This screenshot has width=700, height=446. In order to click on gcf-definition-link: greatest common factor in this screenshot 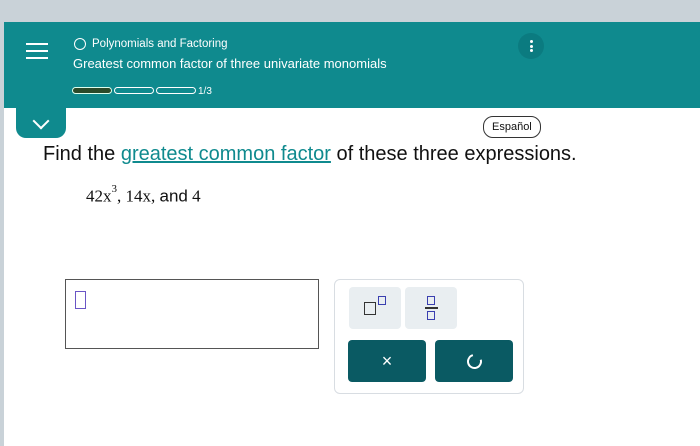, I will do `click(226, 154)`.